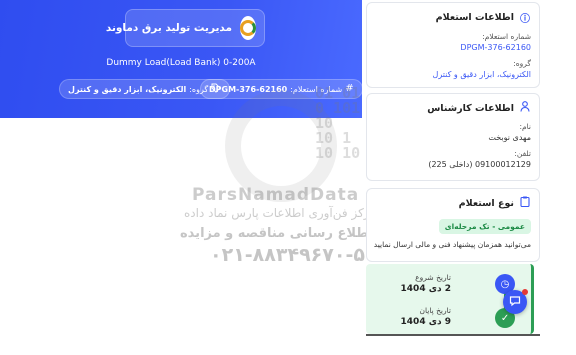 The height and width of the screenshot is (355, 576). What do you see at coordinates (522, 63) in the screenshot?
I see `group-label: گروه:` at bounding box center [522, 63].